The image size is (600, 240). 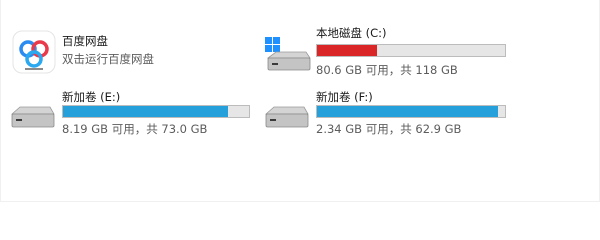 I want to click on drive-f-usage-bar, so click(x=411, y=111).